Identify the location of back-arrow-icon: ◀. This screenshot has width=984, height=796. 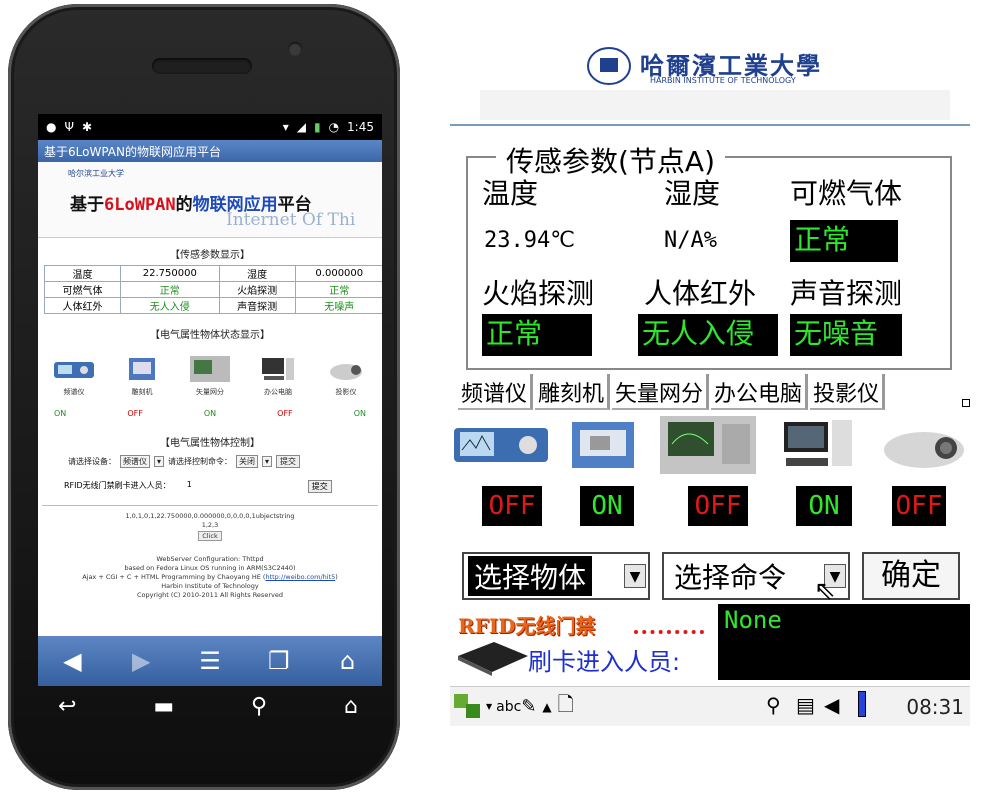
(72, 661).